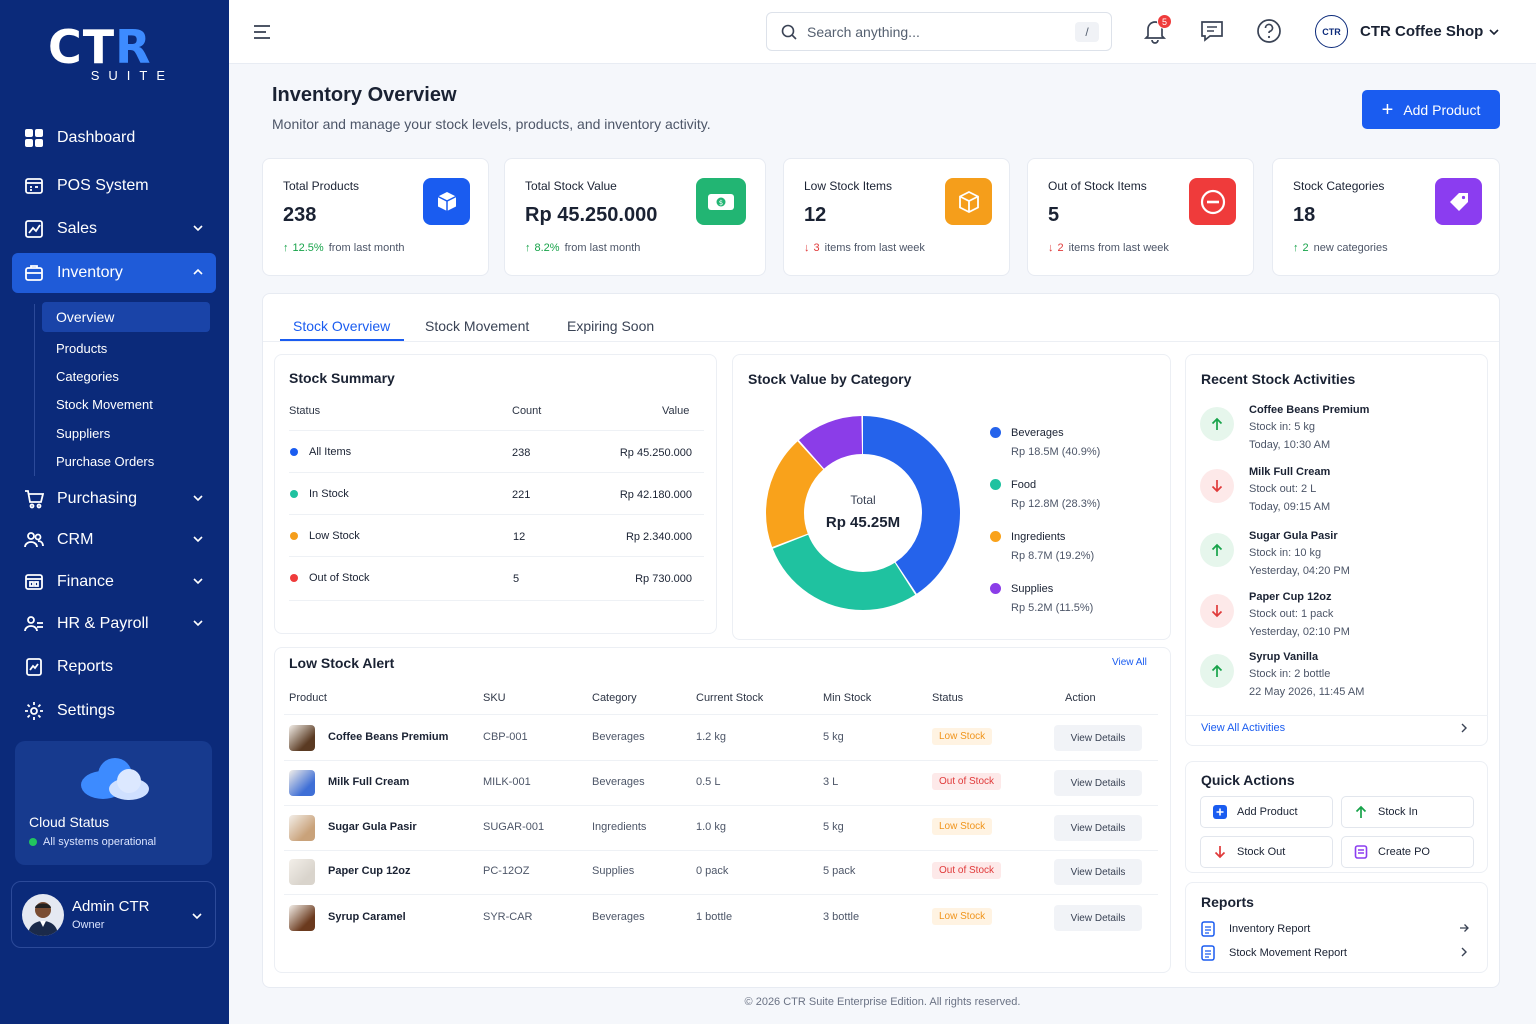 The height and width of the screenshot is (1024, 1536). What do you see at coordinates (126, 376) in the screenshot?
I see `sidebar-subitem-categories: Categories` at bounding box center [126, 376].